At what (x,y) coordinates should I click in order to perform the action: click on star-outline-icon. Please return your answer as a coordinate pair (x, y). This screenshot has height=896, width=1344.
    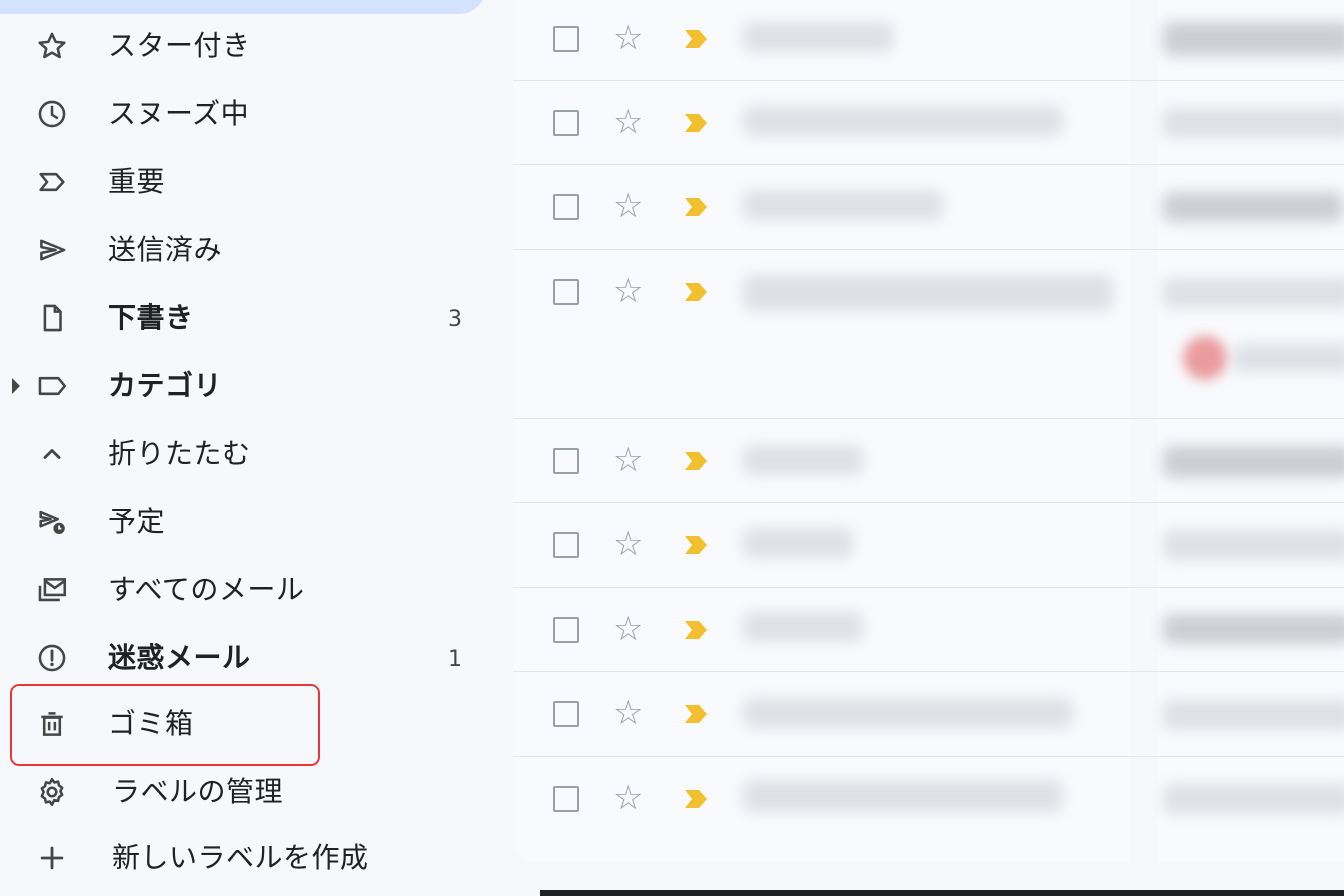
    Looking at the image, I should click on (52, 46).